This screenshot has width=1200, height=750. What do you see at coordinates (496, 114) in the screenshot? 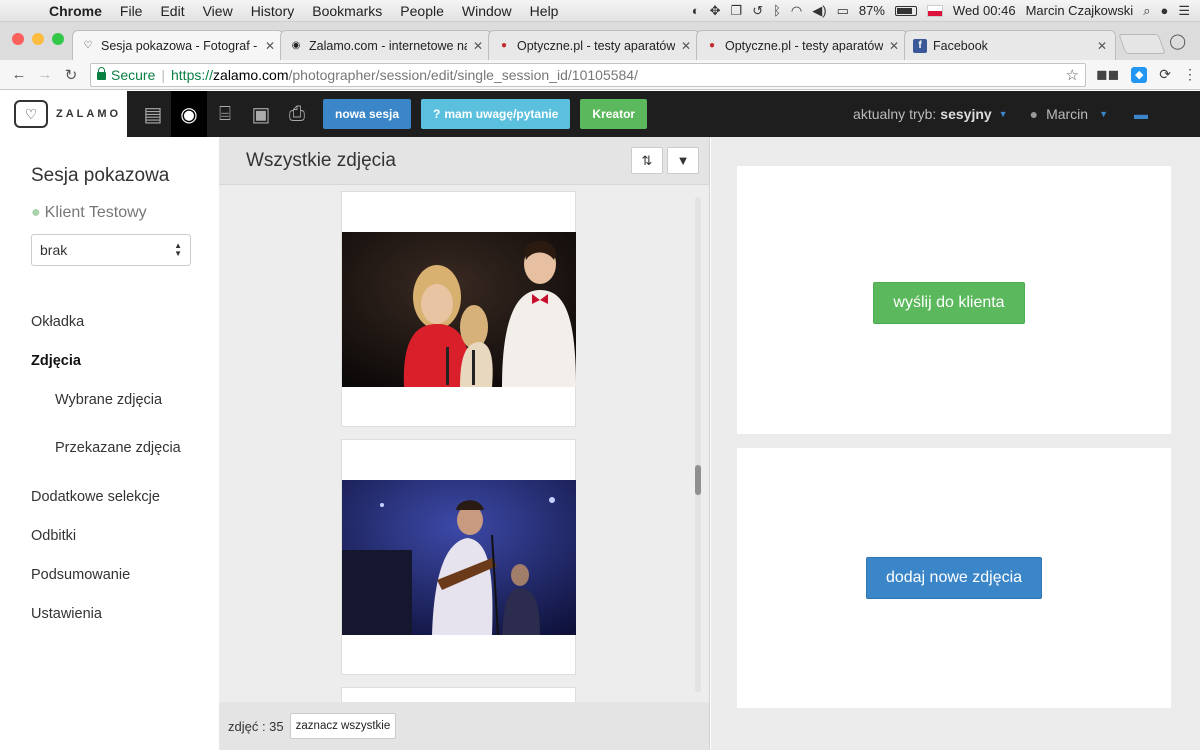
I see `feedback-button: ? mam uwagę/pytanie` at bounding box center [496, 114].